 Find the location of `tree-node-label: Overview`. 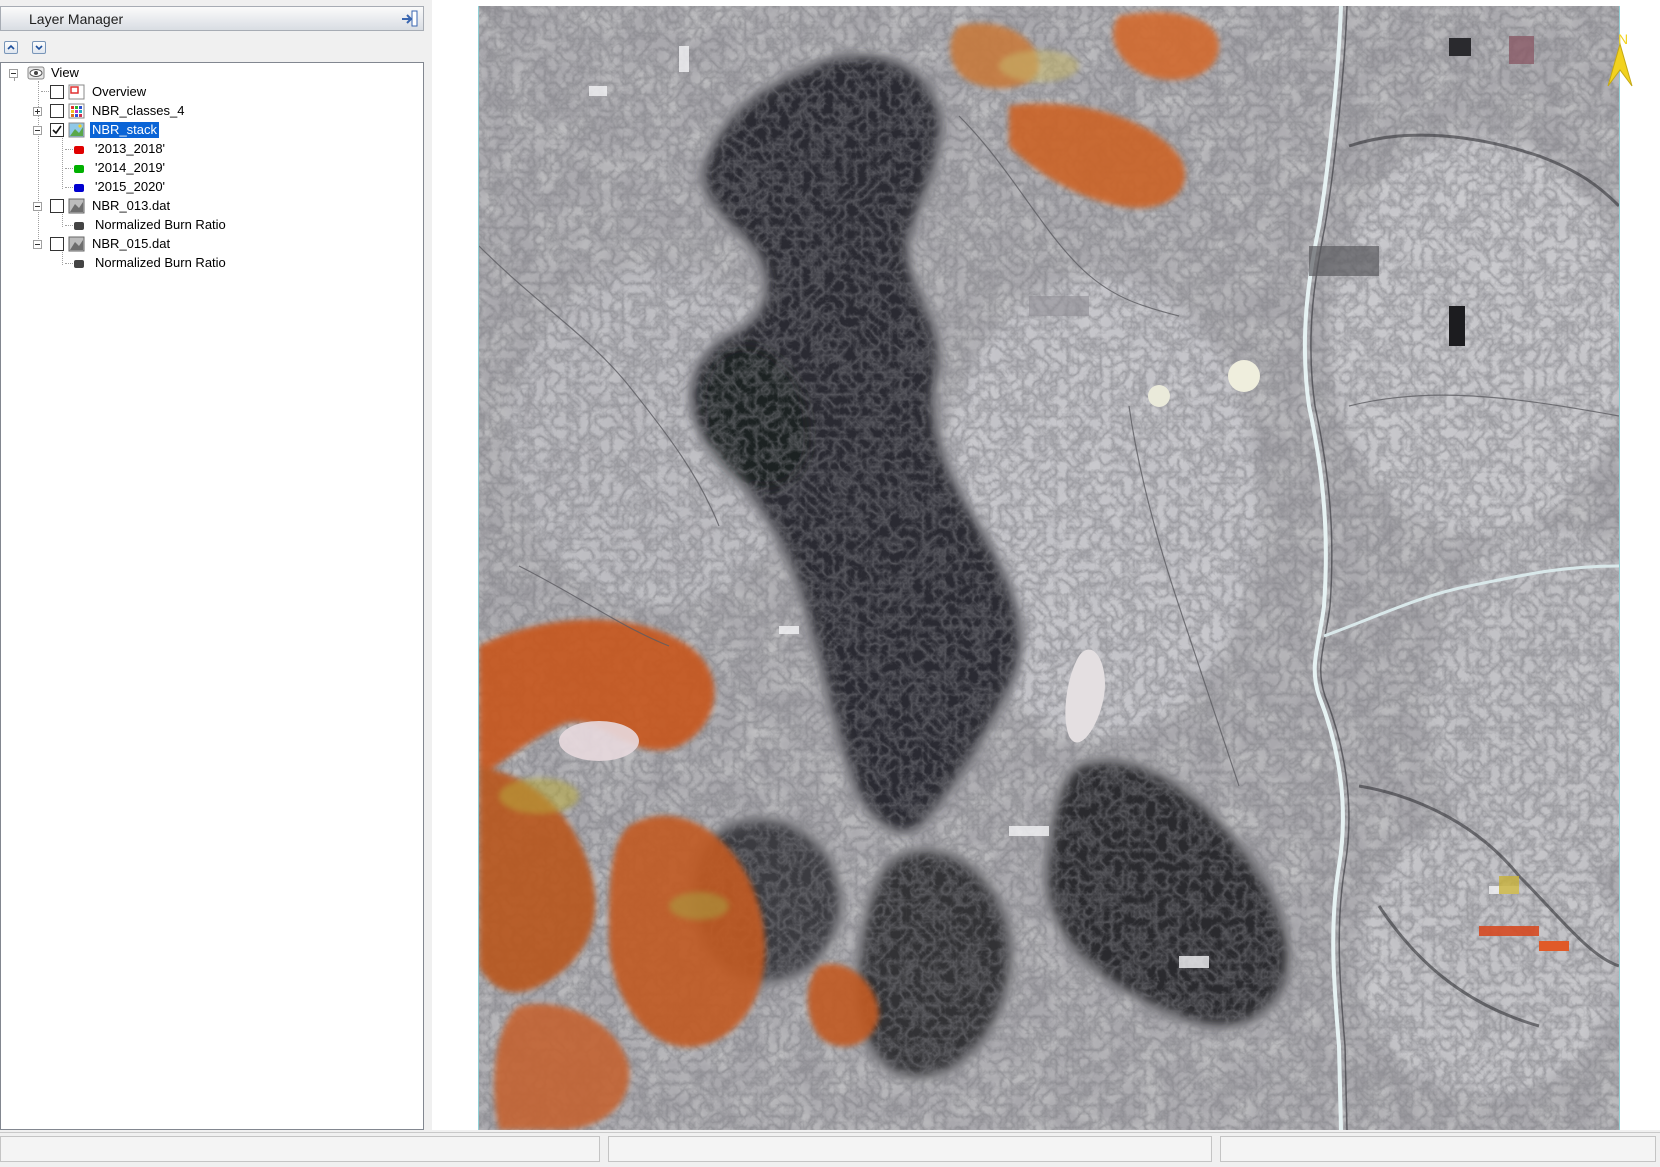

tree-node-label: Overview is located at coordinates (119, 91).